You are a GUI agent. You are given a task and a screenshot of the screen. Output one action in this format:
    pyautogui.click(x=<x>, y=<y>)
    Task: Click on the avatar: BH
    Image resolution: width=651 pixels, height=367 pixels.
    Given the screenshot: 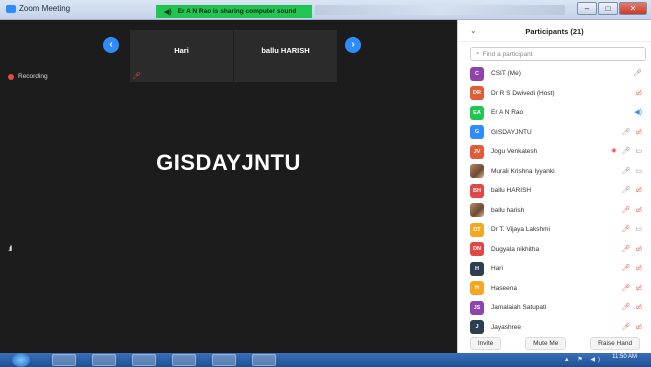 What is the action you would take?
    pyautogui.click(x=477, y=190)
    